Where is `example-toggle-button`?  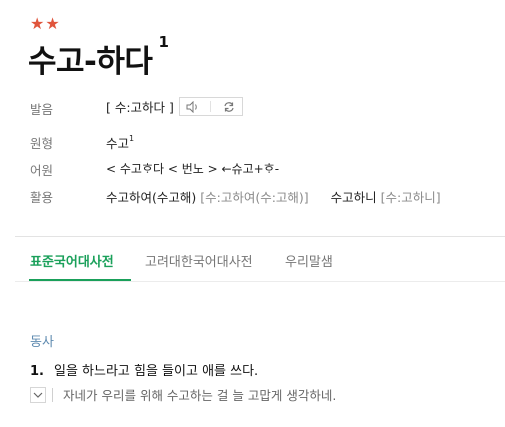
example-toggle-button is located at coordinates (38, 394).